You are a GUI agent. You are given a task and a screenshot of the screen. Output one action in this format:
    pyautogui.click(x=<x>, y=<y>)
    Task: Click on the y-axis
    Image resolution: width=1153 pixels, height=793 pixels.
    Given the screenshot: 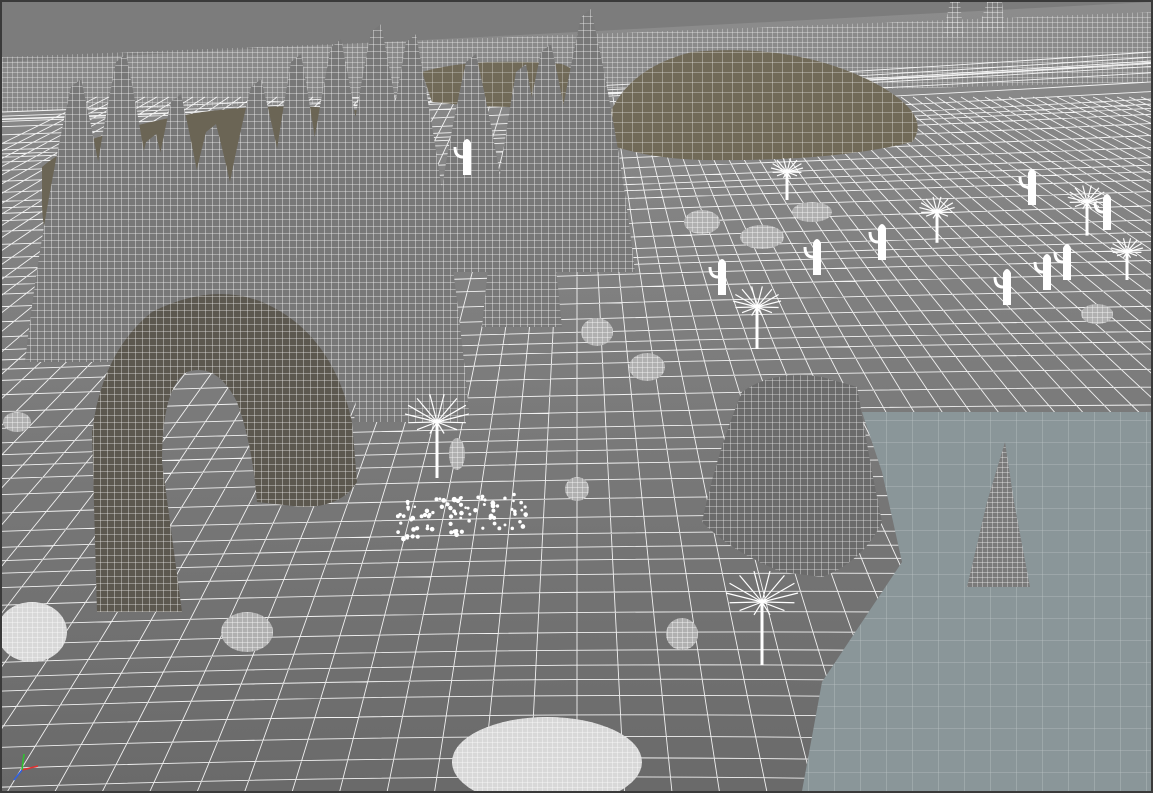 What is the action you would take?
    pyautogui.click(x=23, y=762)
    